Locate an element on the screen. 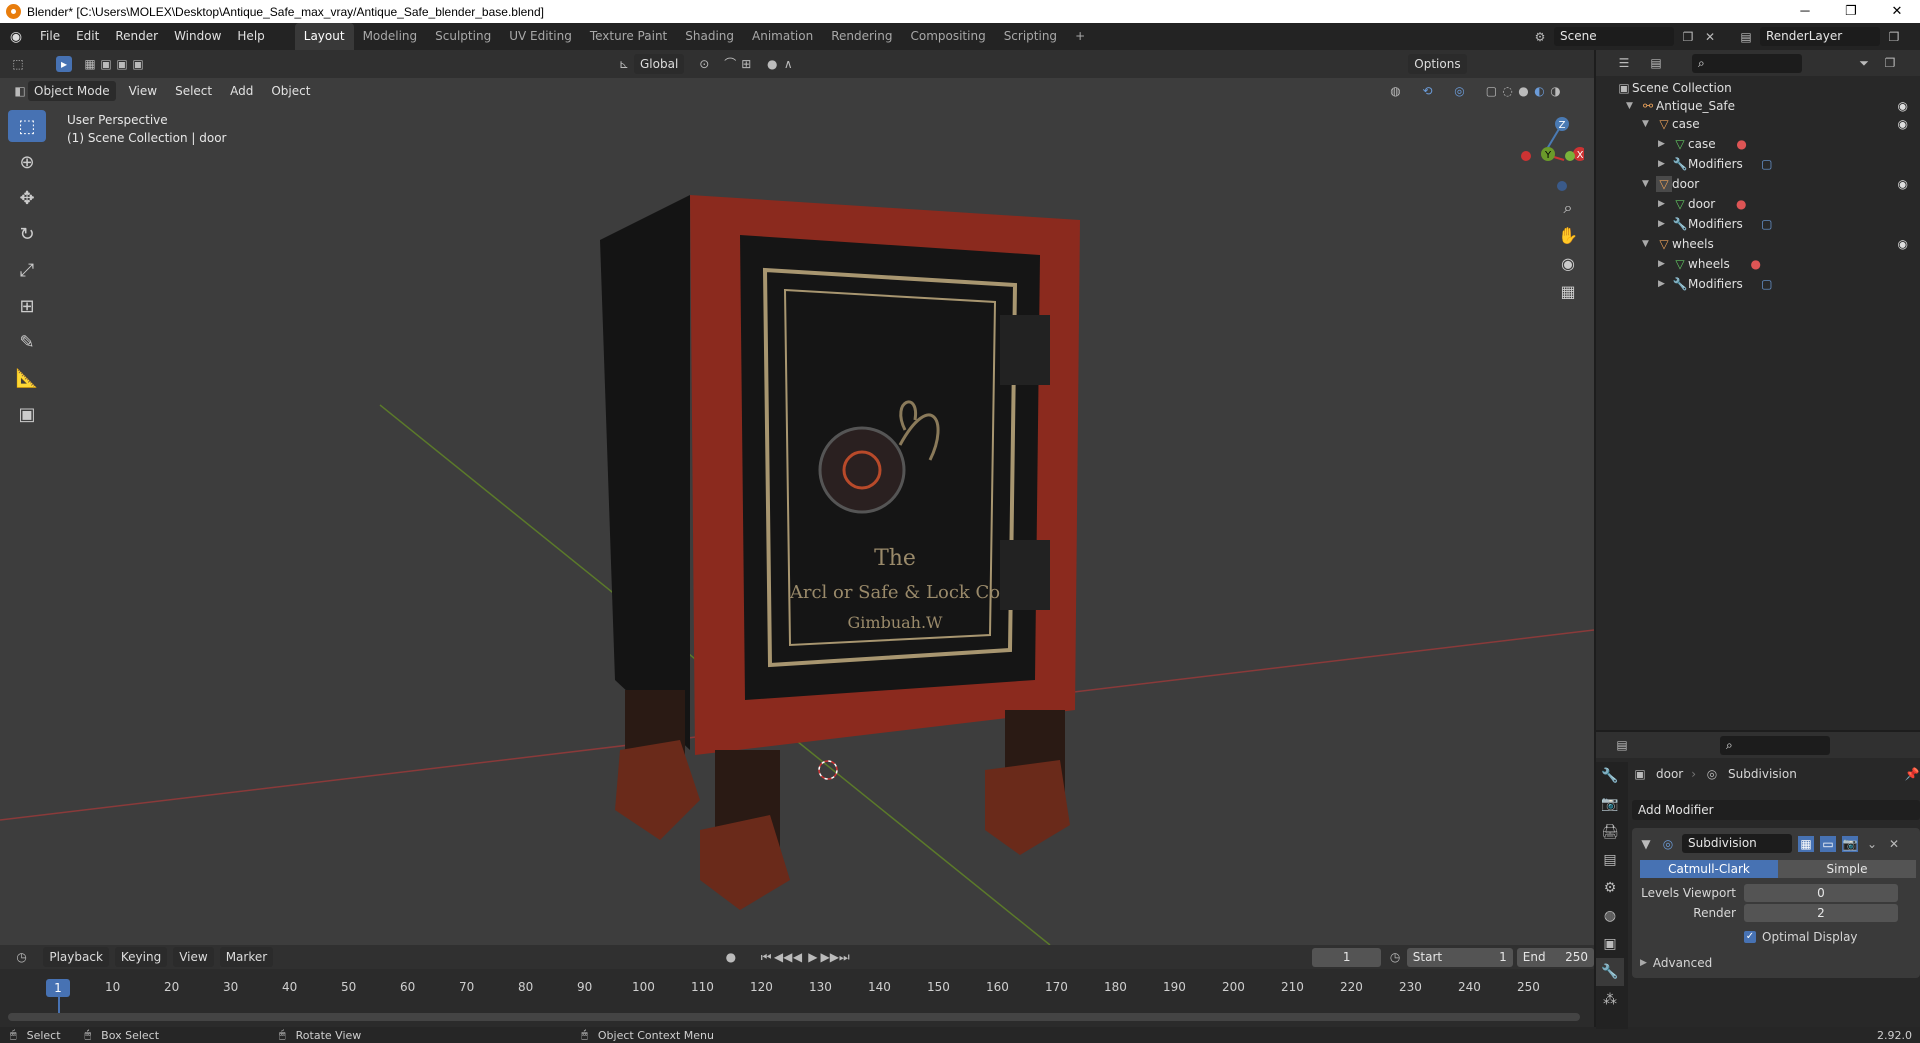 The width and height of the screenshot is (1920, 1043). outliner-editor-icon: ☰ is located at coordinates (1624, 63).